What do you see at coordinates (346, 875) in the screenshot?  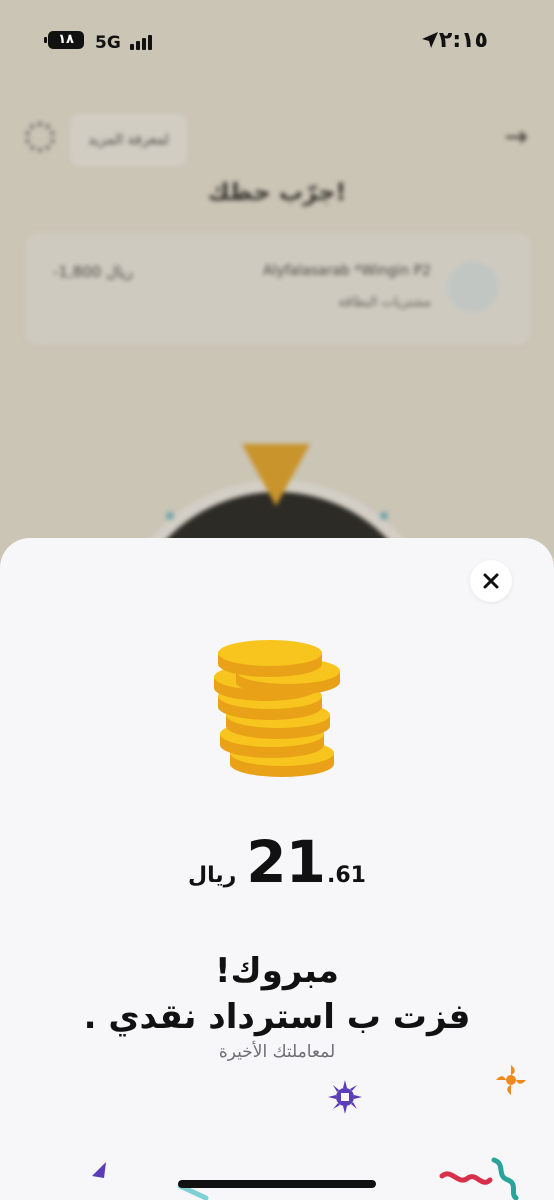 I see `amount-decimal: .61` at bounding box center [346, 875].